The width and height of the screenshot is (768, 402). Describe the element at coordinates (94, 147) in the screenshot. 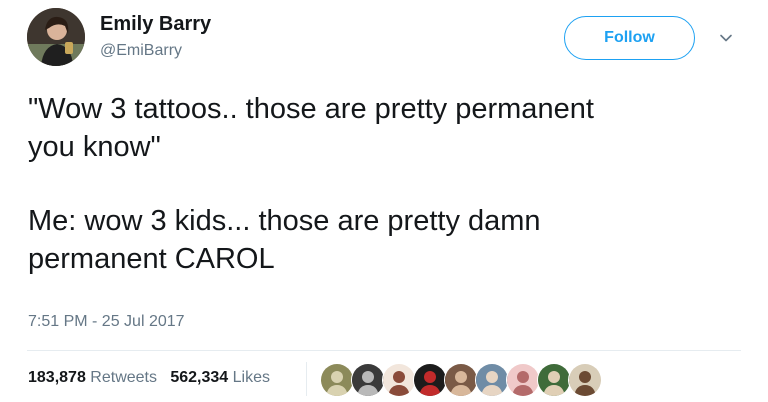

I see `tweet-text-line: you know"` at that location.